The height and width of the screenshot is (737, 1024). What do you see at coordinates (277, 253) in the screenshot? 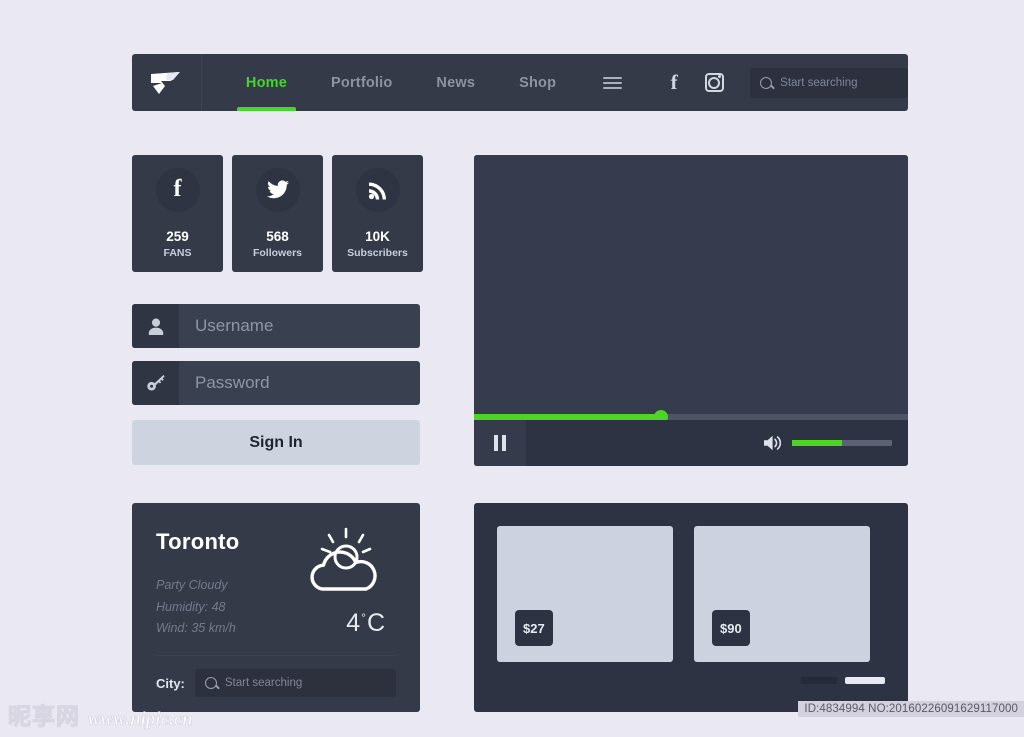
I see `stat-label: Followers` at bounding box center [277, 253].